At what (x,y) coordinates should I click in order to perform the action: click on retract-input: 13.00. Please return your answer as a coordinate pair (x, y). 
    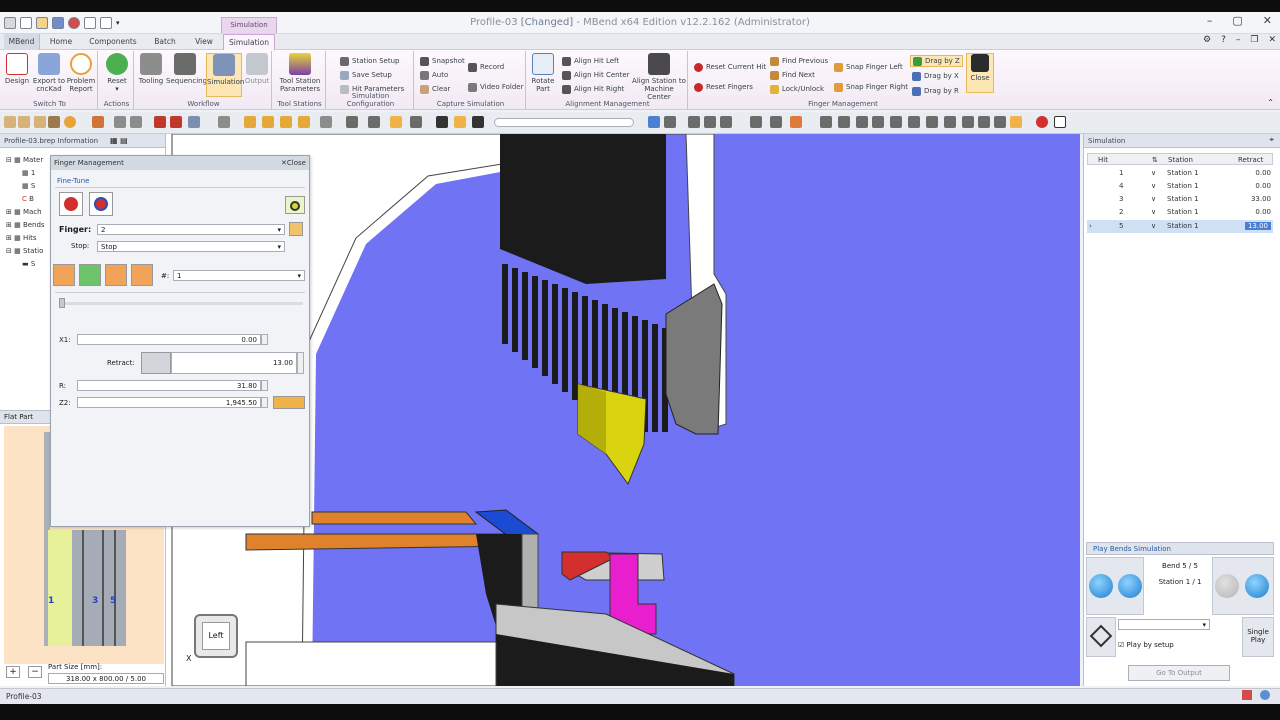
    Looking at the image, I should click on (234, 363).